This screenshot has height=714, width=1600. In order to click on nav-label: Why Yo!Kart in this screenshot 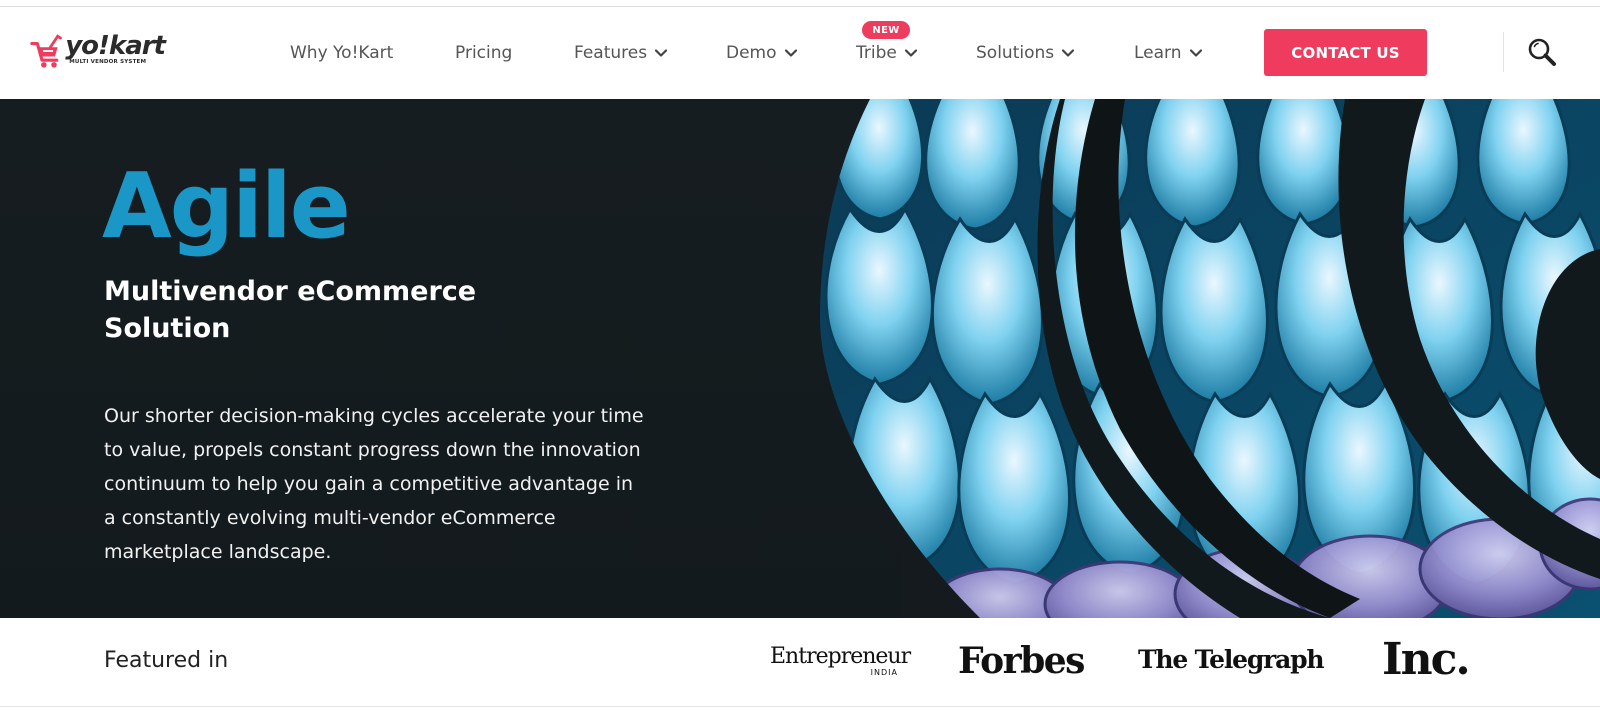, I will do `click(342, 53)`.